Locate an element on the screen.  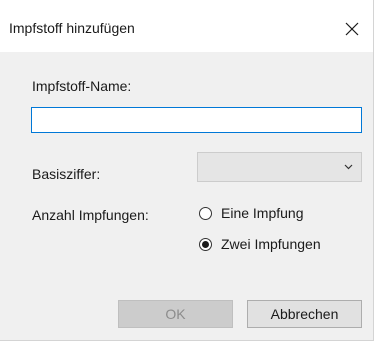
basis-number-label: Basisziffer: is located at coordinates (66, 174).